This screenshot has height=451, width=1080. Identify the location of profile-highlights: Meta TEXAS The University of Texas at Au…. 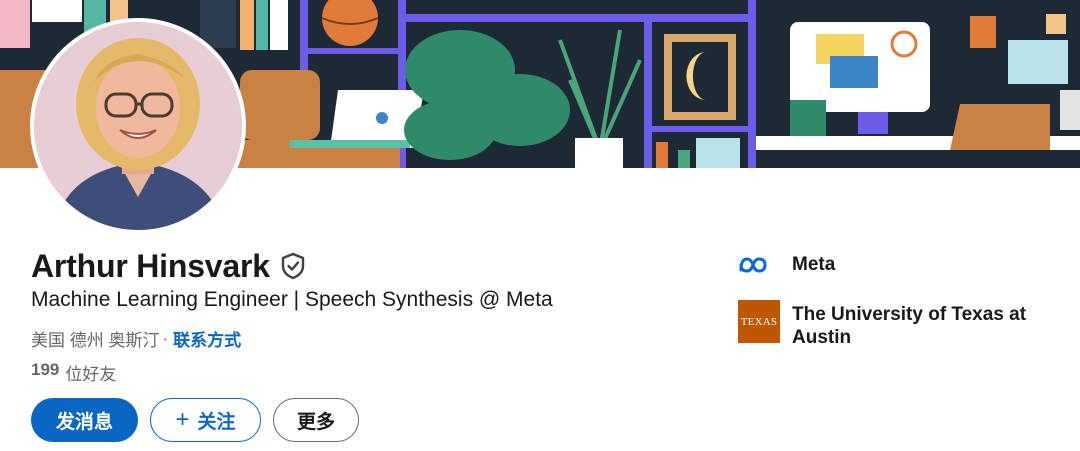
(898, 307).